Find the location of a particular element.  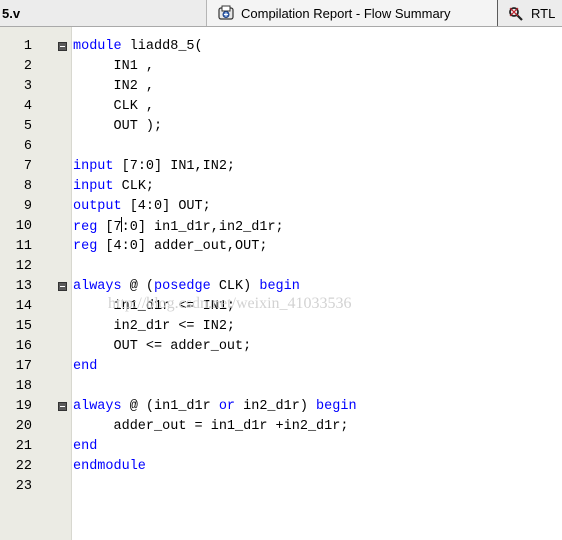

line-number: 14 is located at coordinates (23, 306).